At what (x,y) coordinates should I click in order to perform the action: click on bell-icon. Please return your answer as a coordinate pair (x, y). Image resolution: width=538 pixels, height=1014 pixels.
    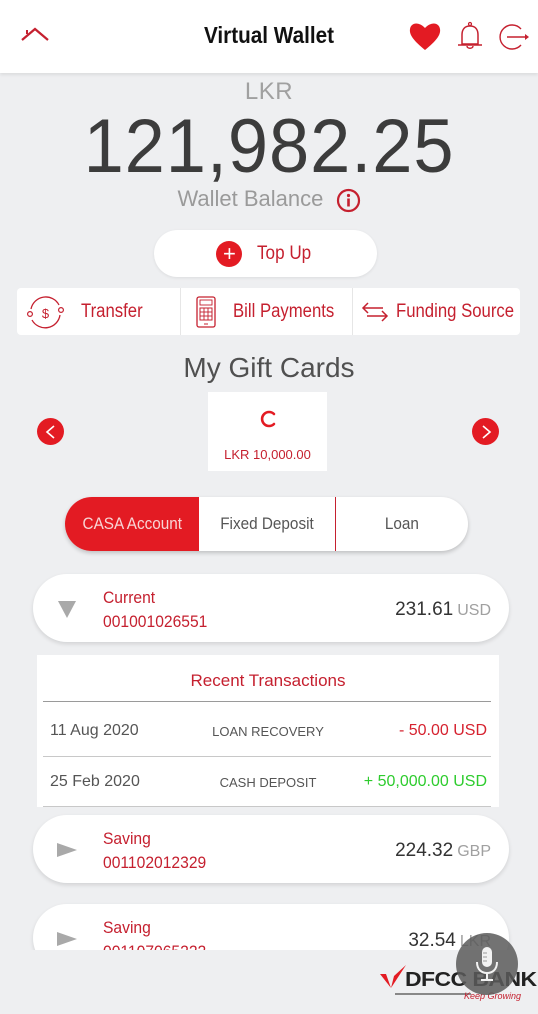
    Looking at the image, I should click on (470, 35).